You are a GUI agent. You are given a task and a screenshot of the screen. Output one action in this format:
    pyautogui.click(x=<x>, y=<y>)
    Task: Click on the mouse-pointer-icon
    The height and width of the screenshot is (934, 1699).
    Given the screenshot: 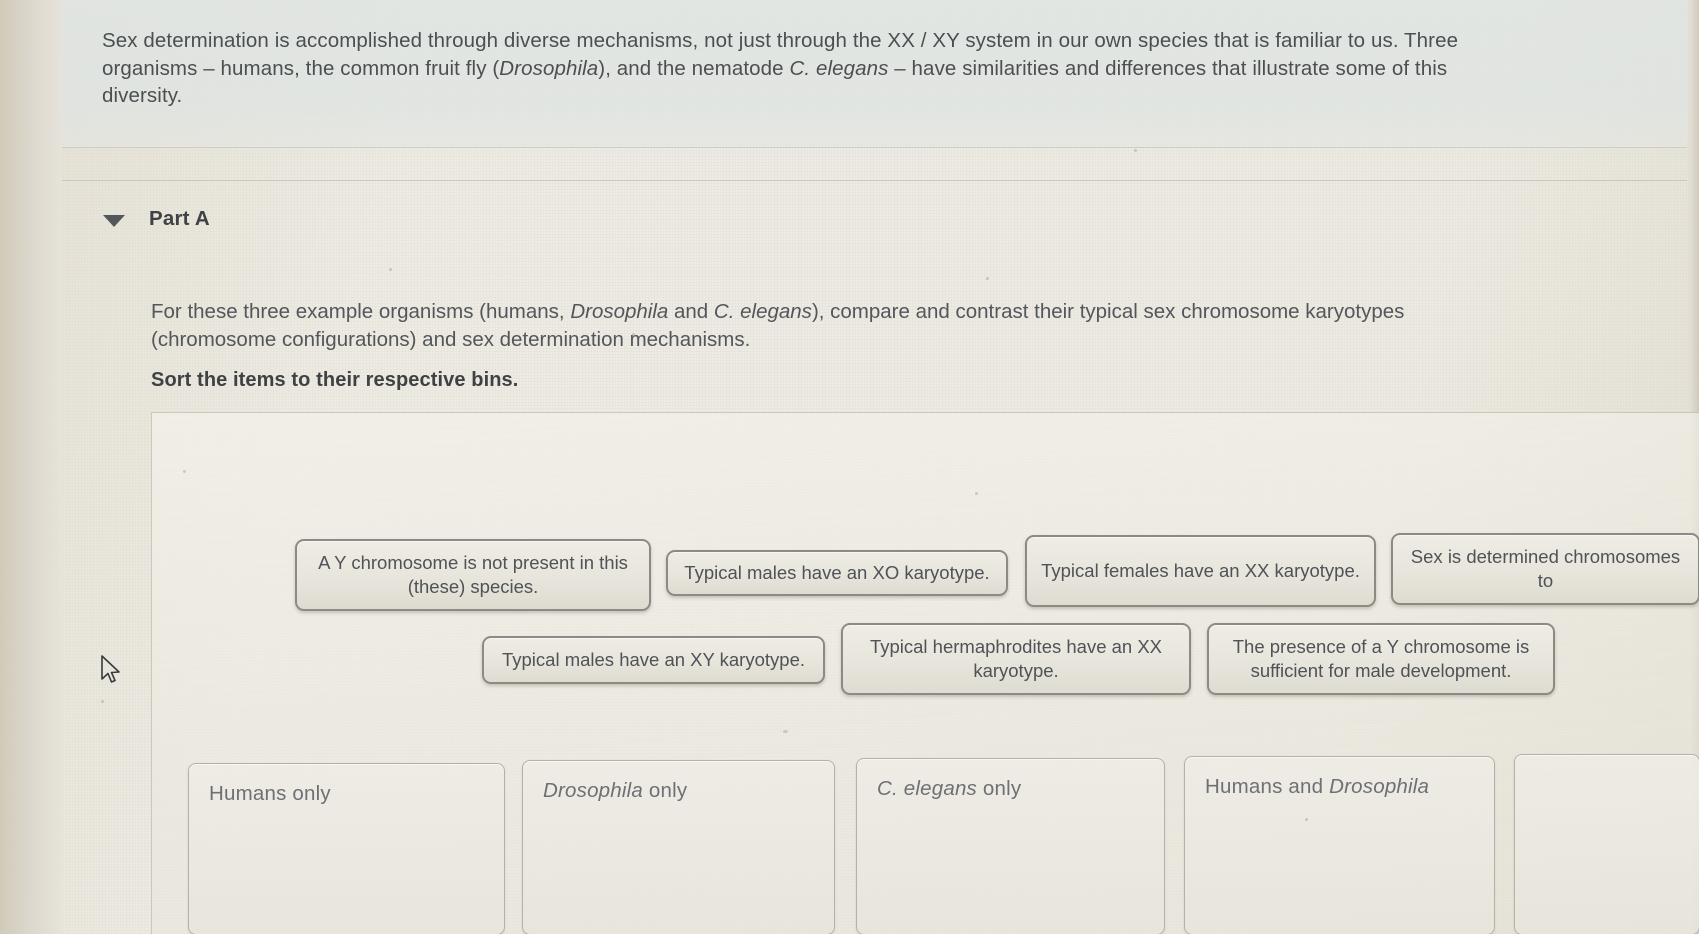 What is the action you would take?
    pyautogui.click(x=110, y=669)
    